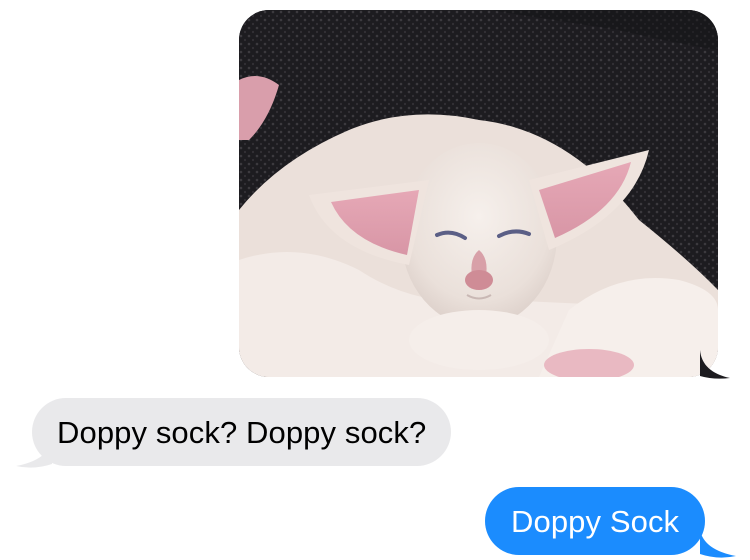 The image size is (750, 560). Describe the element at coordinates (718, 544) in the screenshot. I see `sent-bubble-tail` at that location.